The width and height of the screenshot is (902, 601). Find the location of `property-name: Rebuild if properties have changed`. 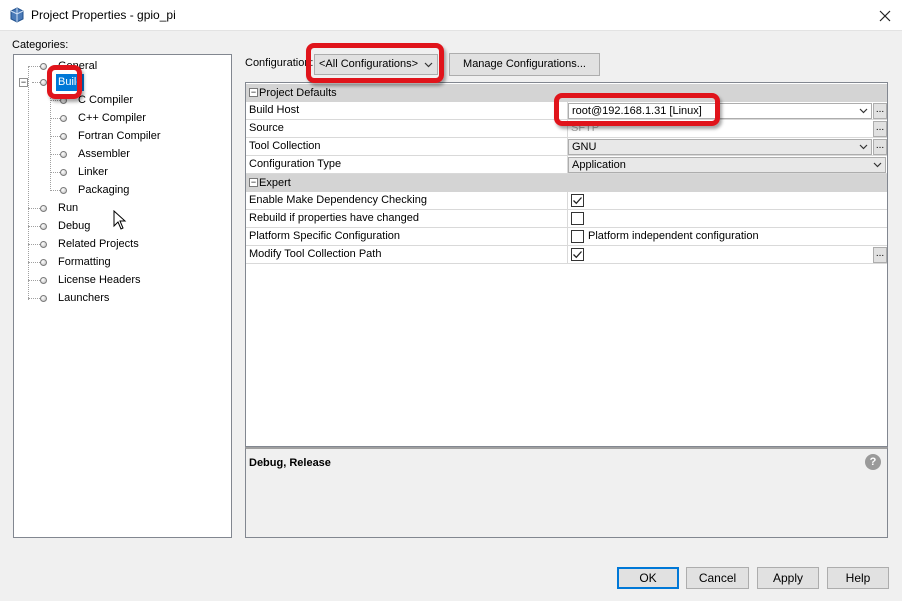

property-name: Rebuild if properties have changed is located at coordinates (334, 218).